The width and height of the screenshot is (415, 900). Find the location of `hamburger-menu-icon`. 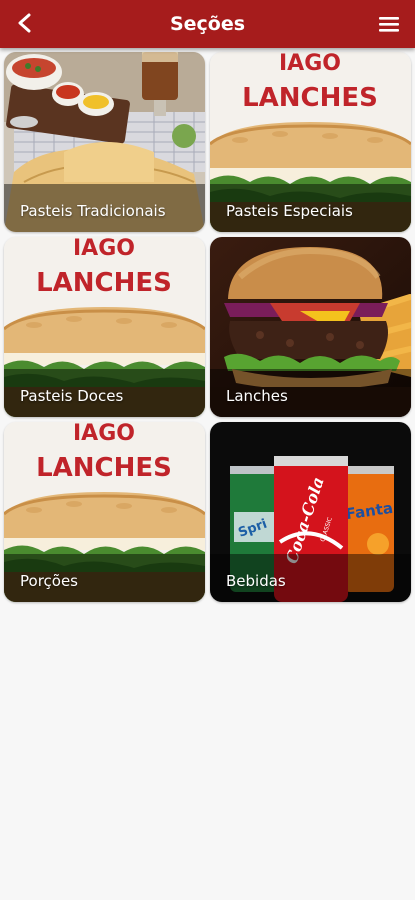

hamburger-menu-icon is located at coordinates (389, 24).